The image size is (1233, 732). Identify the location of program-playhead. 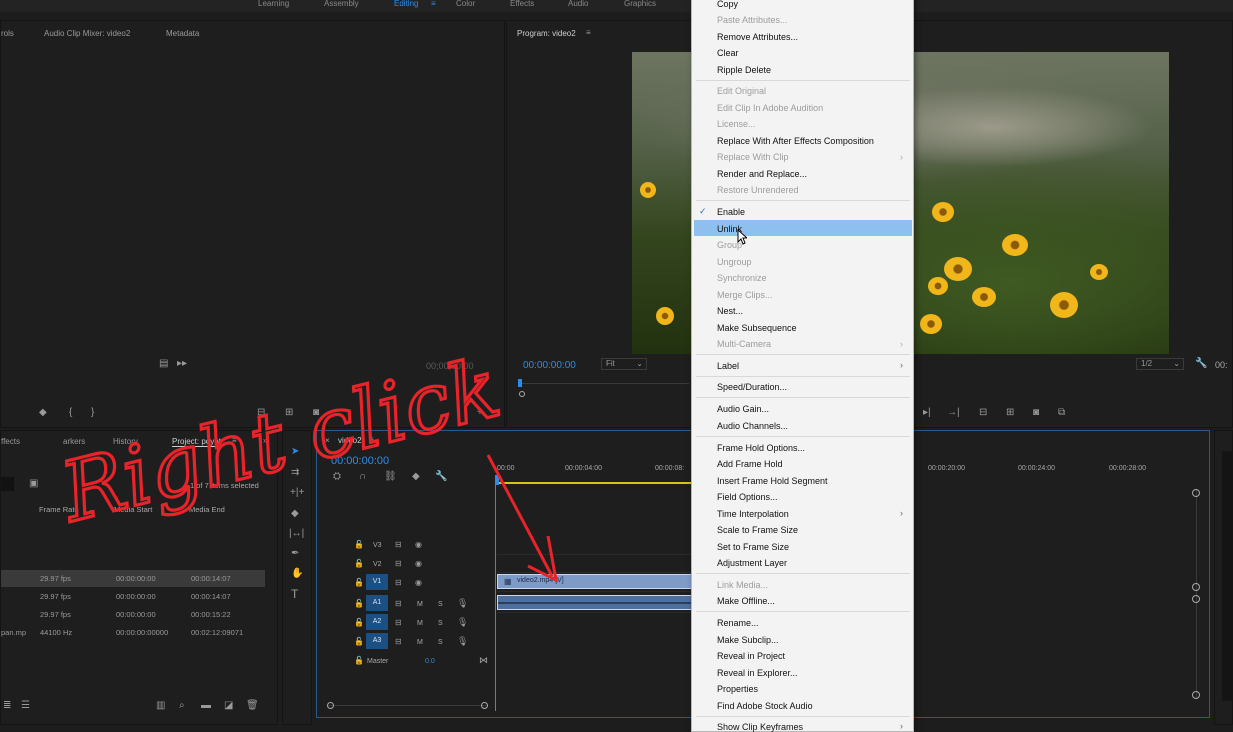
(520, 383).